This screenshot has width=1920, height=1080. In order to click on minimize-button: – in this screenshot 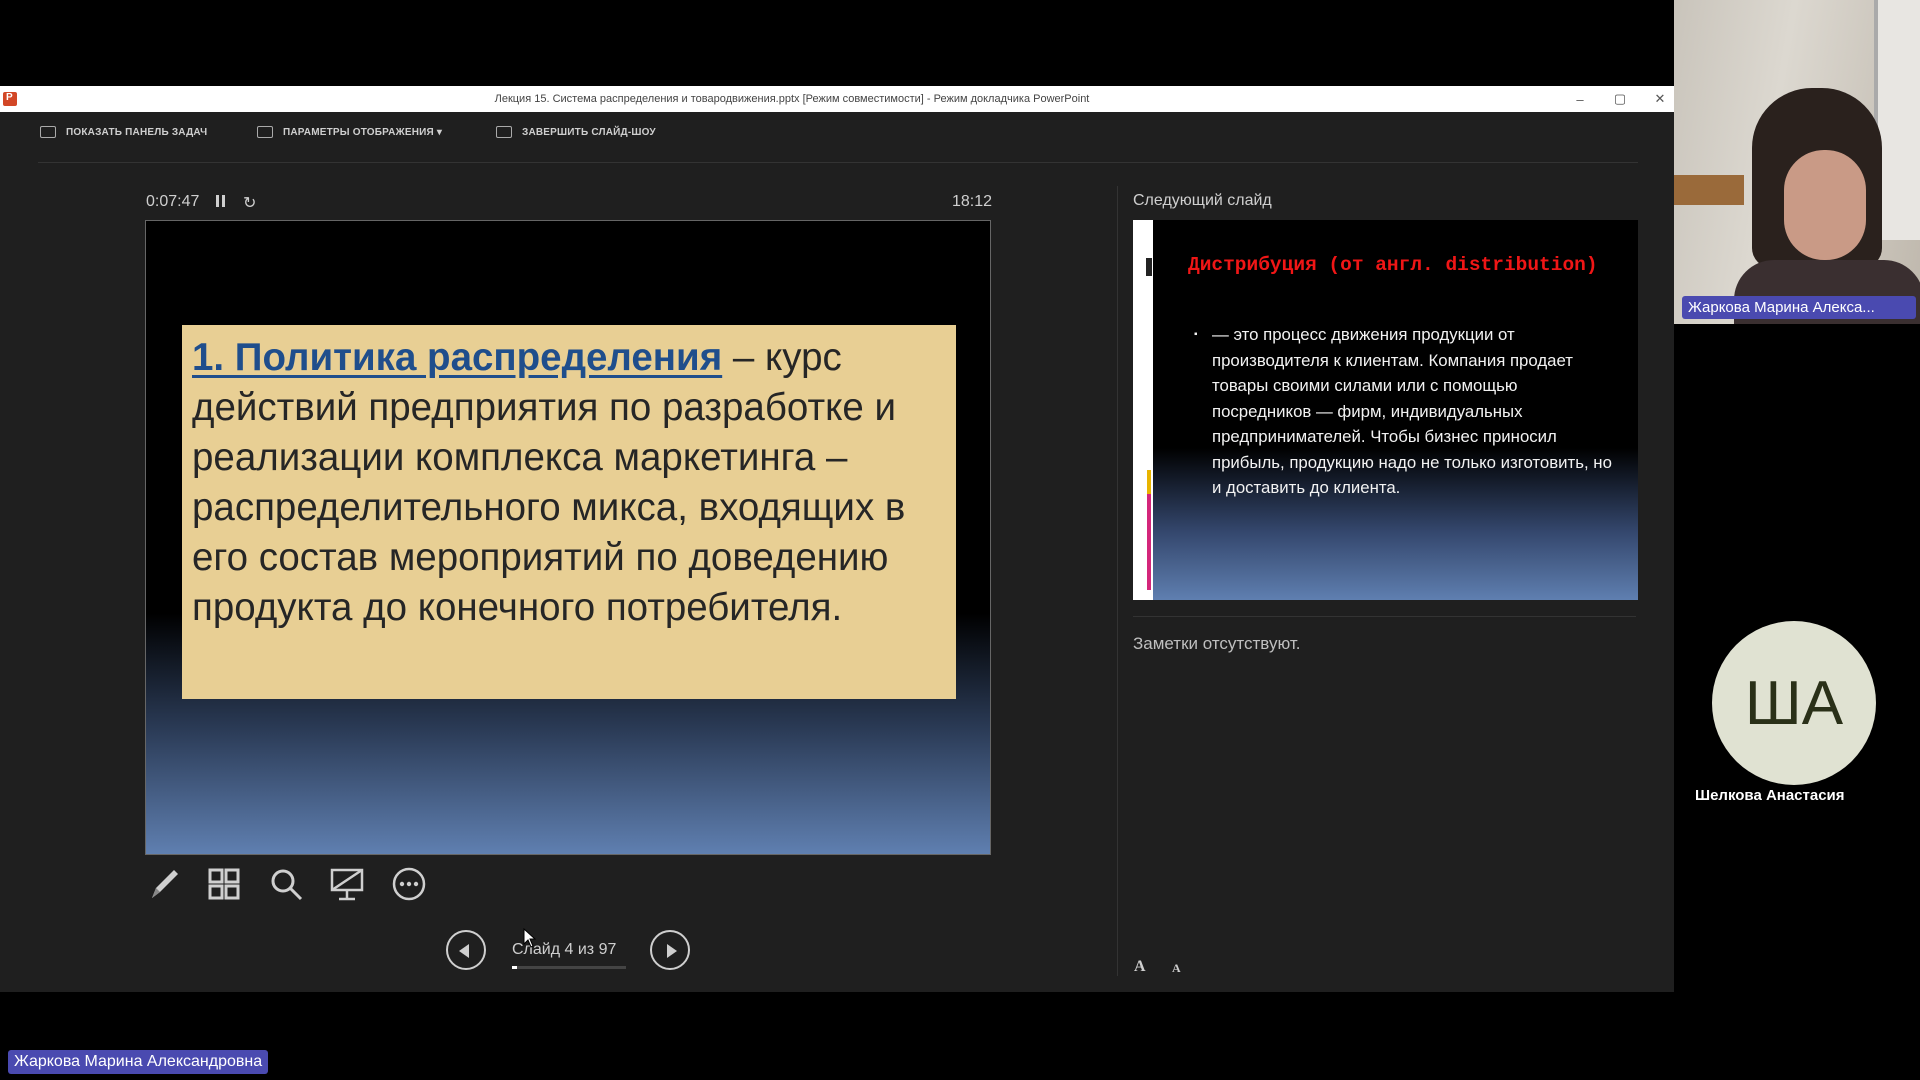, I will do `click(1580, 99)`.